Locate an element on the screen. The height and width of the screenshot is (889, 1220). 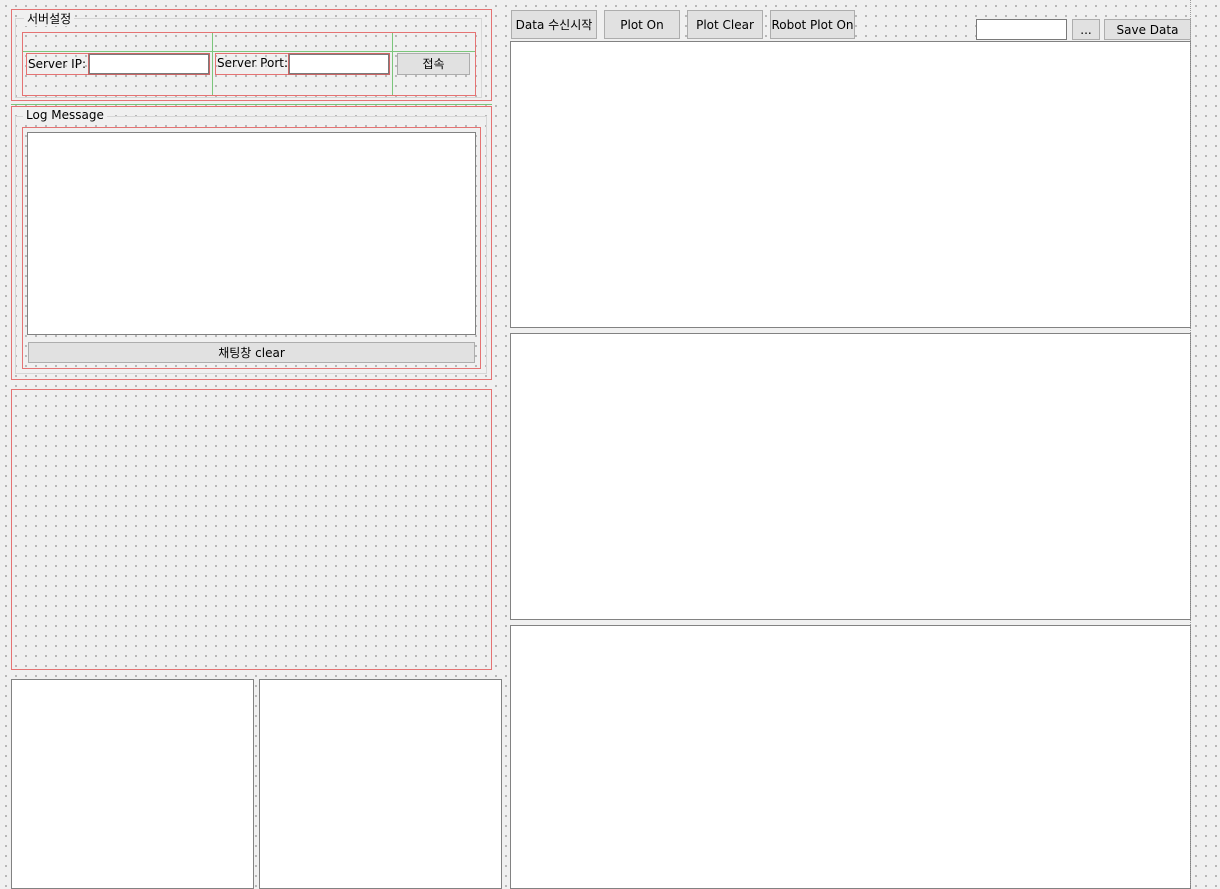
clear-chat-button: 채팅창 clear is located at coordinates (251, 352).